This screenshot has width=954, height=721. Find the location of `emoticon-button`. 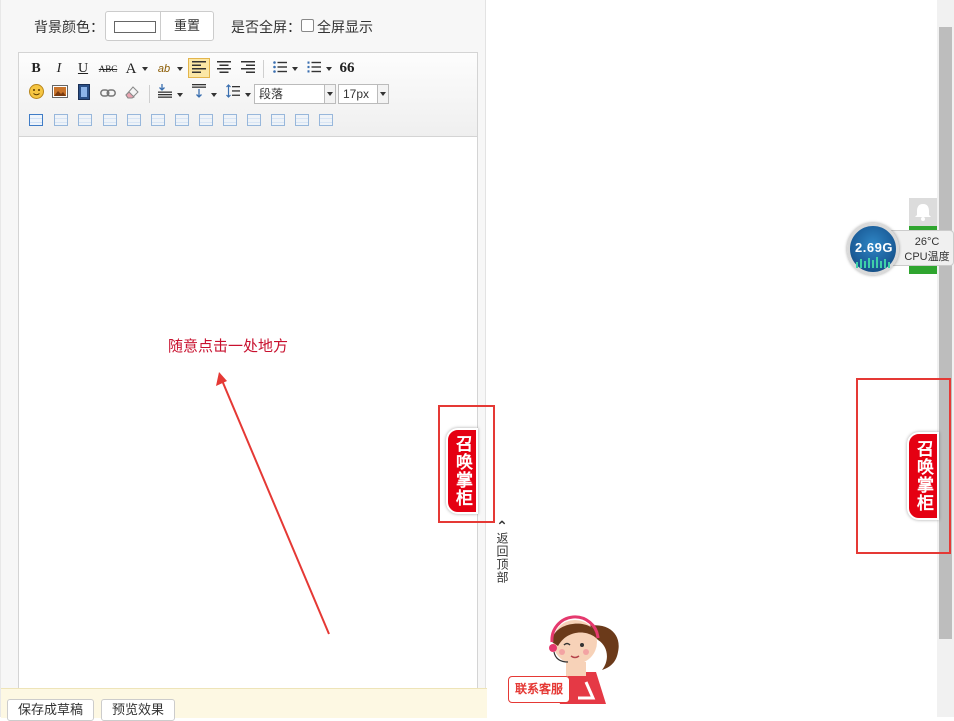

emoticon-button is located at coordinates (36, 94).